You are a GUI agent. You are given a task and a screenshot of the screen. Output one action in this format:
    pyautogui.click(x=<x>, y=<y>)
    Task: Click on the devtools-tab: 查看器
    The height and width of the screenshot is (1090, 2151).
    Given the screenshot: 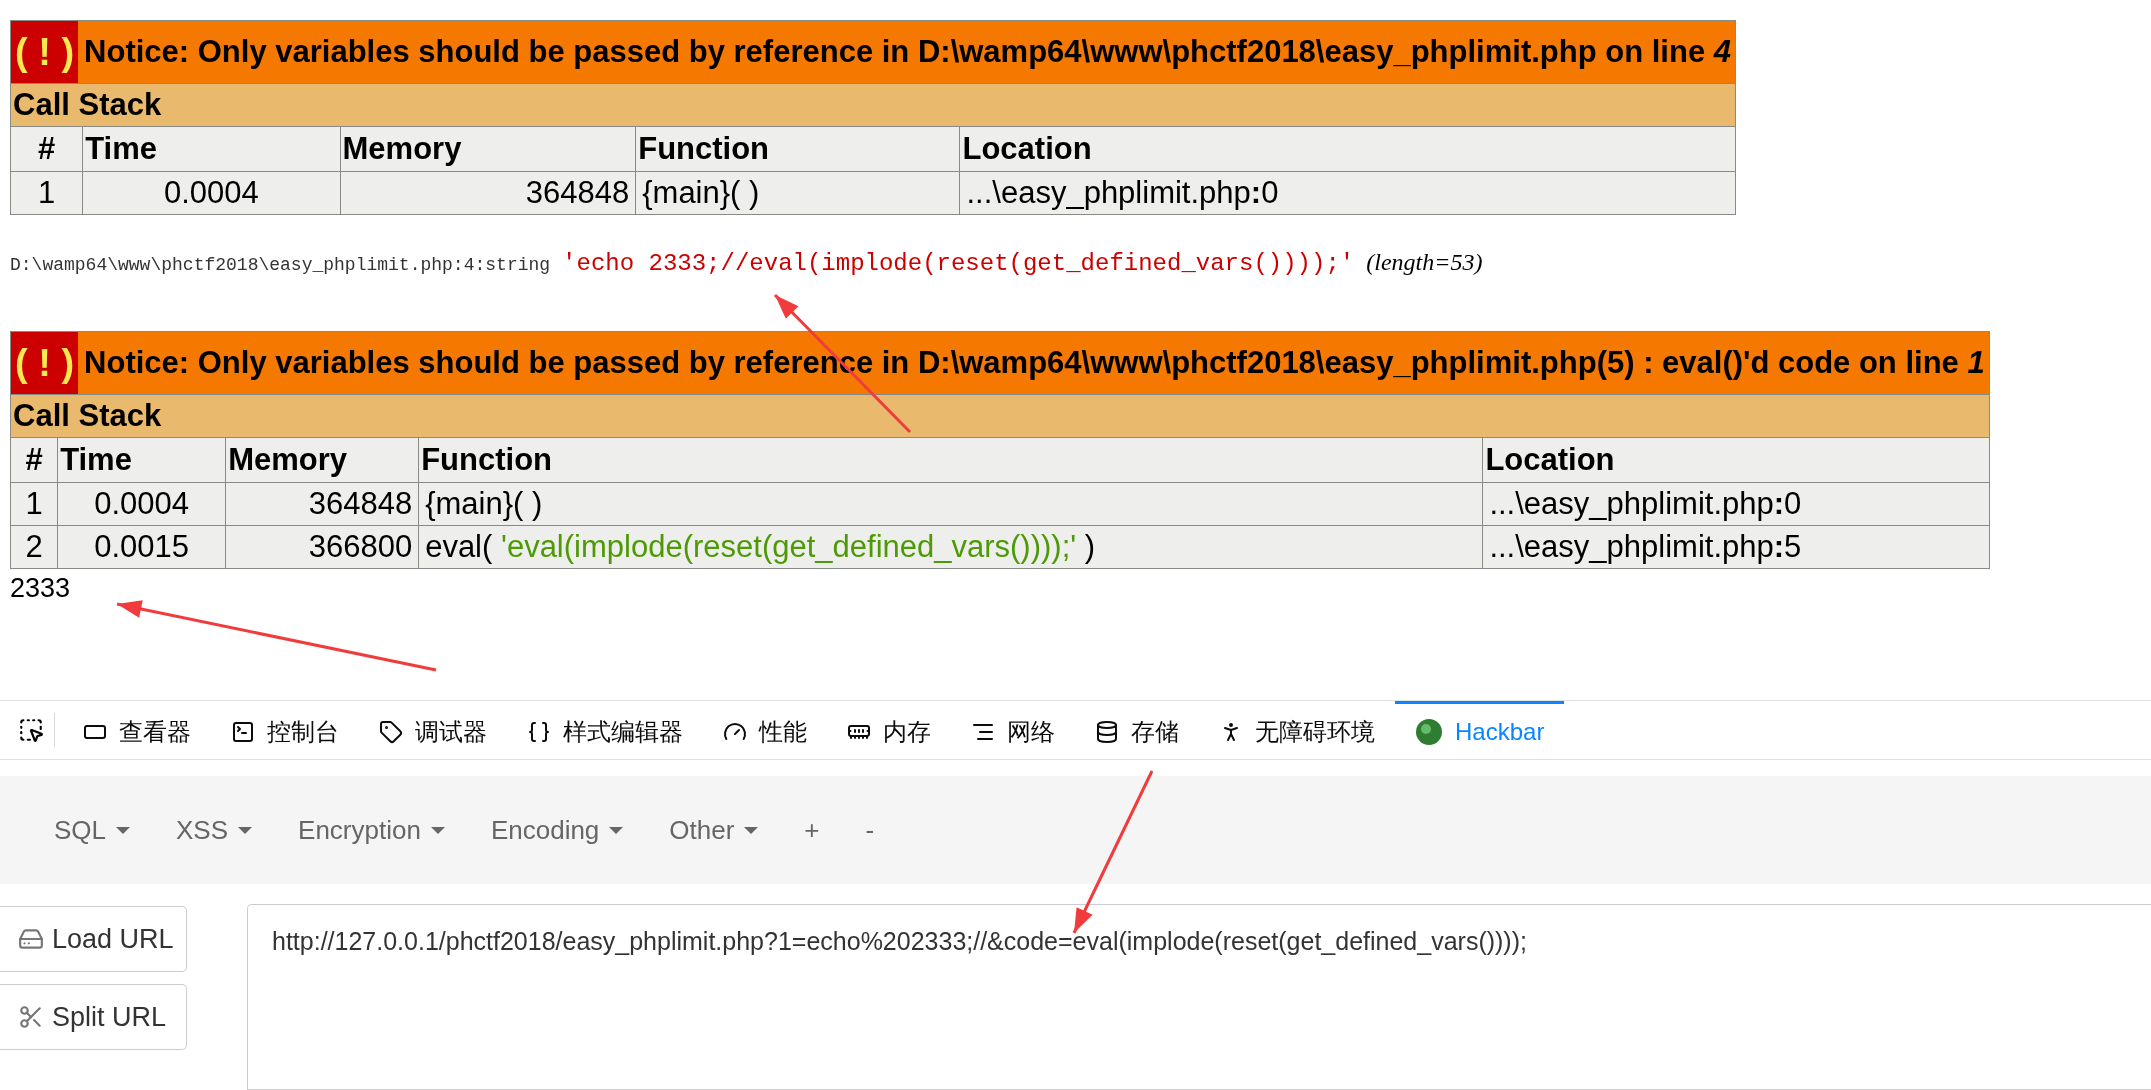 What is the action you would take?
    pyautogui.click(x=137, y=730)
    